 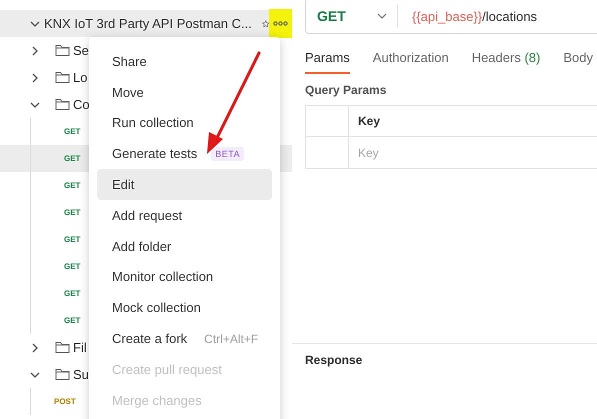 What do you see at coordinates (327, 60) in the screenshot?
I see `tab: Params` at bounding box center [327, 60].